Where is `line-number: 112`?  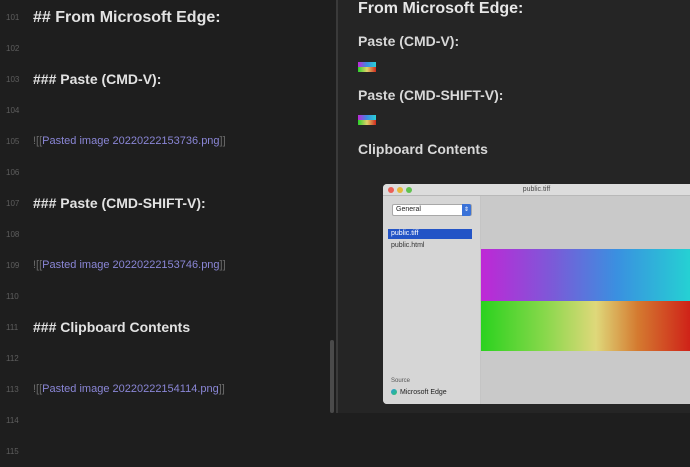 line-number: 112 is located at coordinates (12, 358).